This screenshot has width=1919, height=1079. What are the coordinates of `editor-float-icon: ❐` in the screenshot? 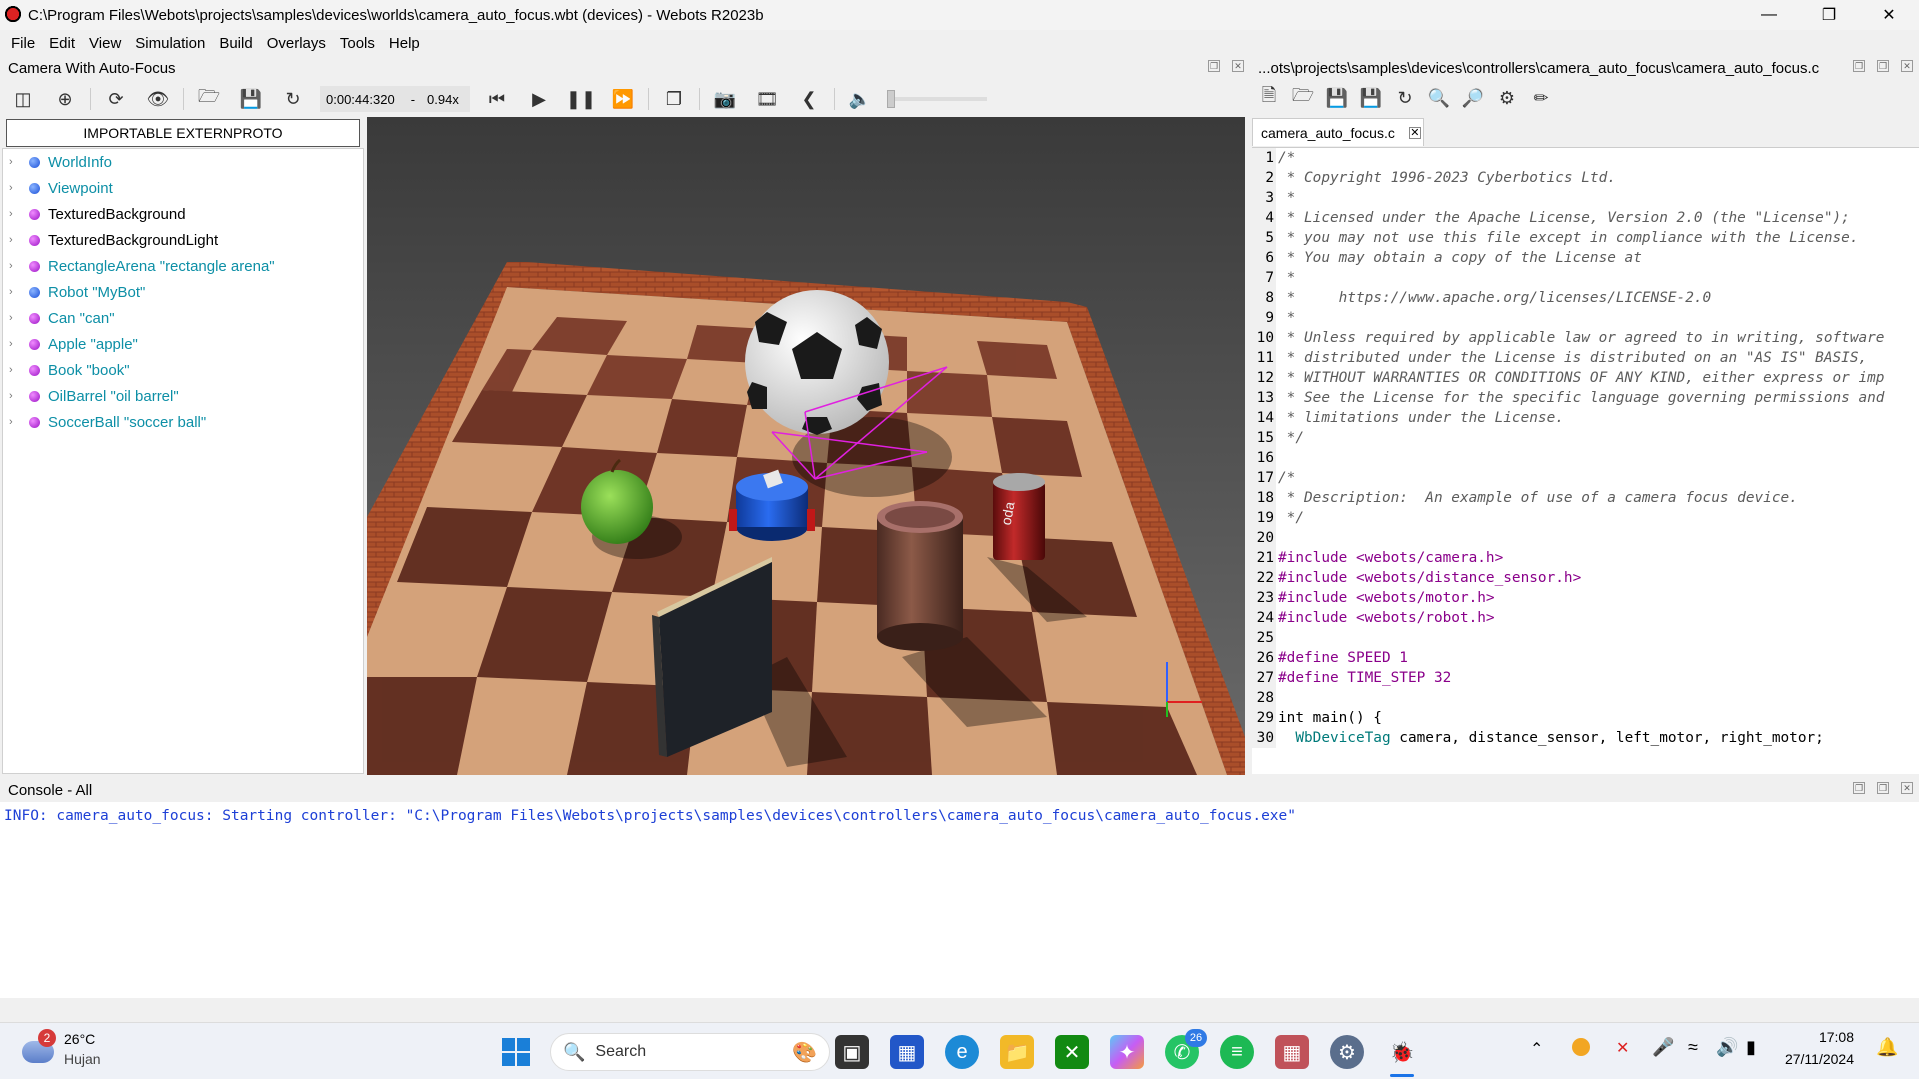 It's located at (1859, 66).